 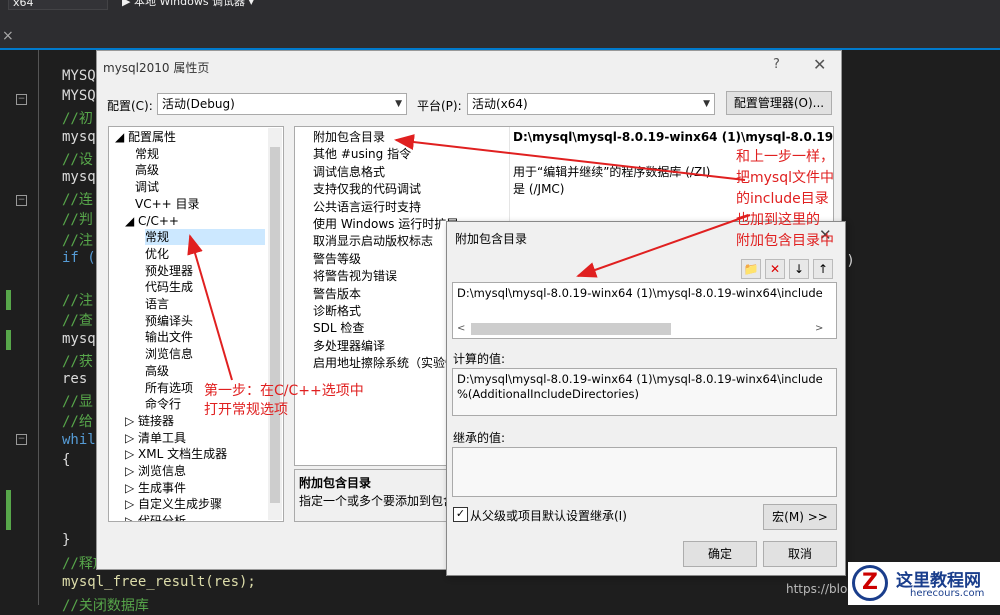 What do you see at coordinates (947, 593) in the screenshot?
I see `logo-url: herecours.com` at bounding box center [947, 593].